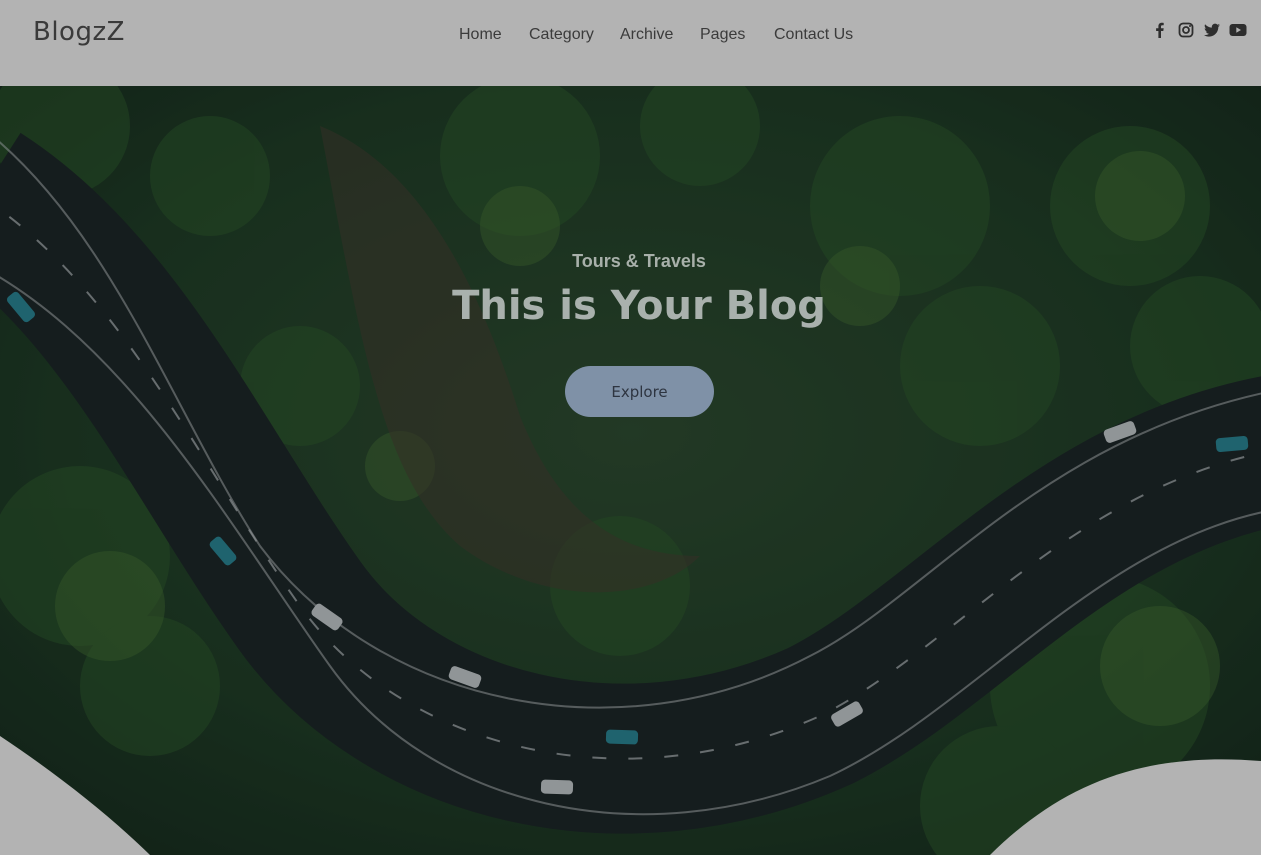  What do you see at coordinates (1199, 30) in the screenshot?
I see `social-links` at bounding box center [1199, 30].